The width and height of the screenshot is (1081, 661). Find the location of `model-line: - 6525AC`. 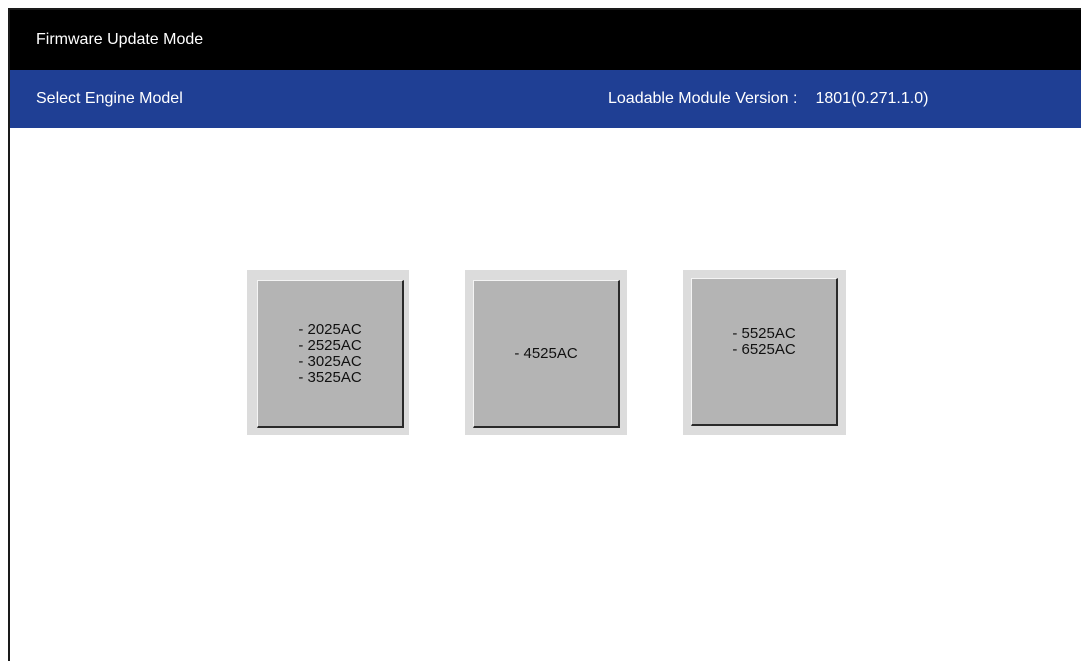

model-line: - 6525AC is located at coordinates (764, 349).